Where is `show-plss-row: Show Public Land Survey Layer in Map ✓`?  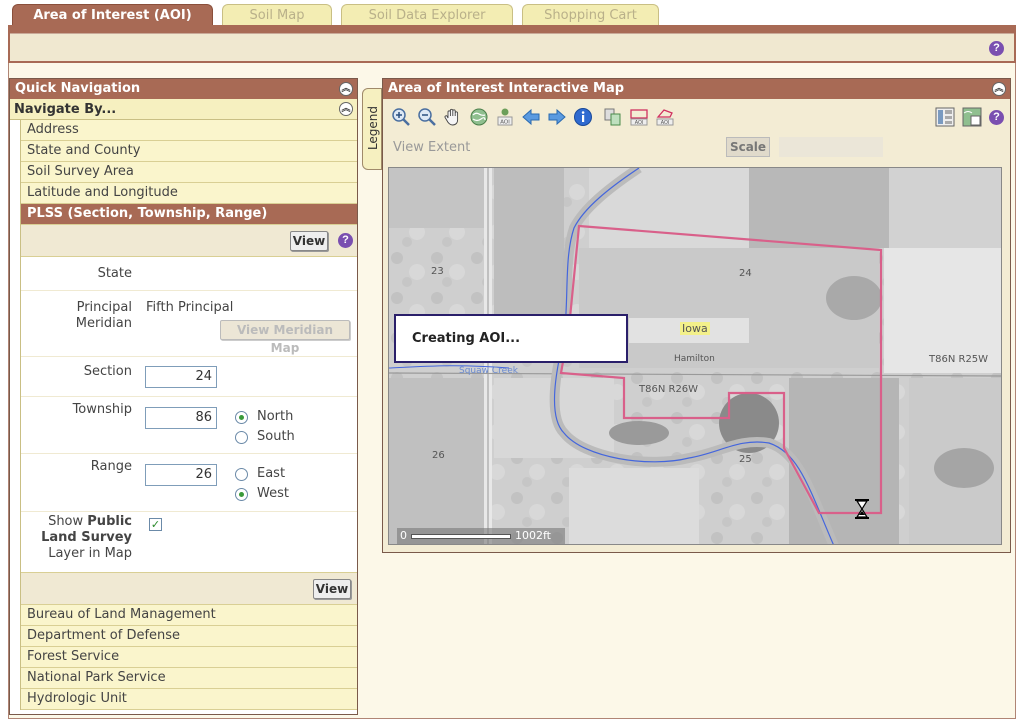
show-plss-row: Show Public Land Survey Layer in Map ✓ is located at coordinates (189, 542).